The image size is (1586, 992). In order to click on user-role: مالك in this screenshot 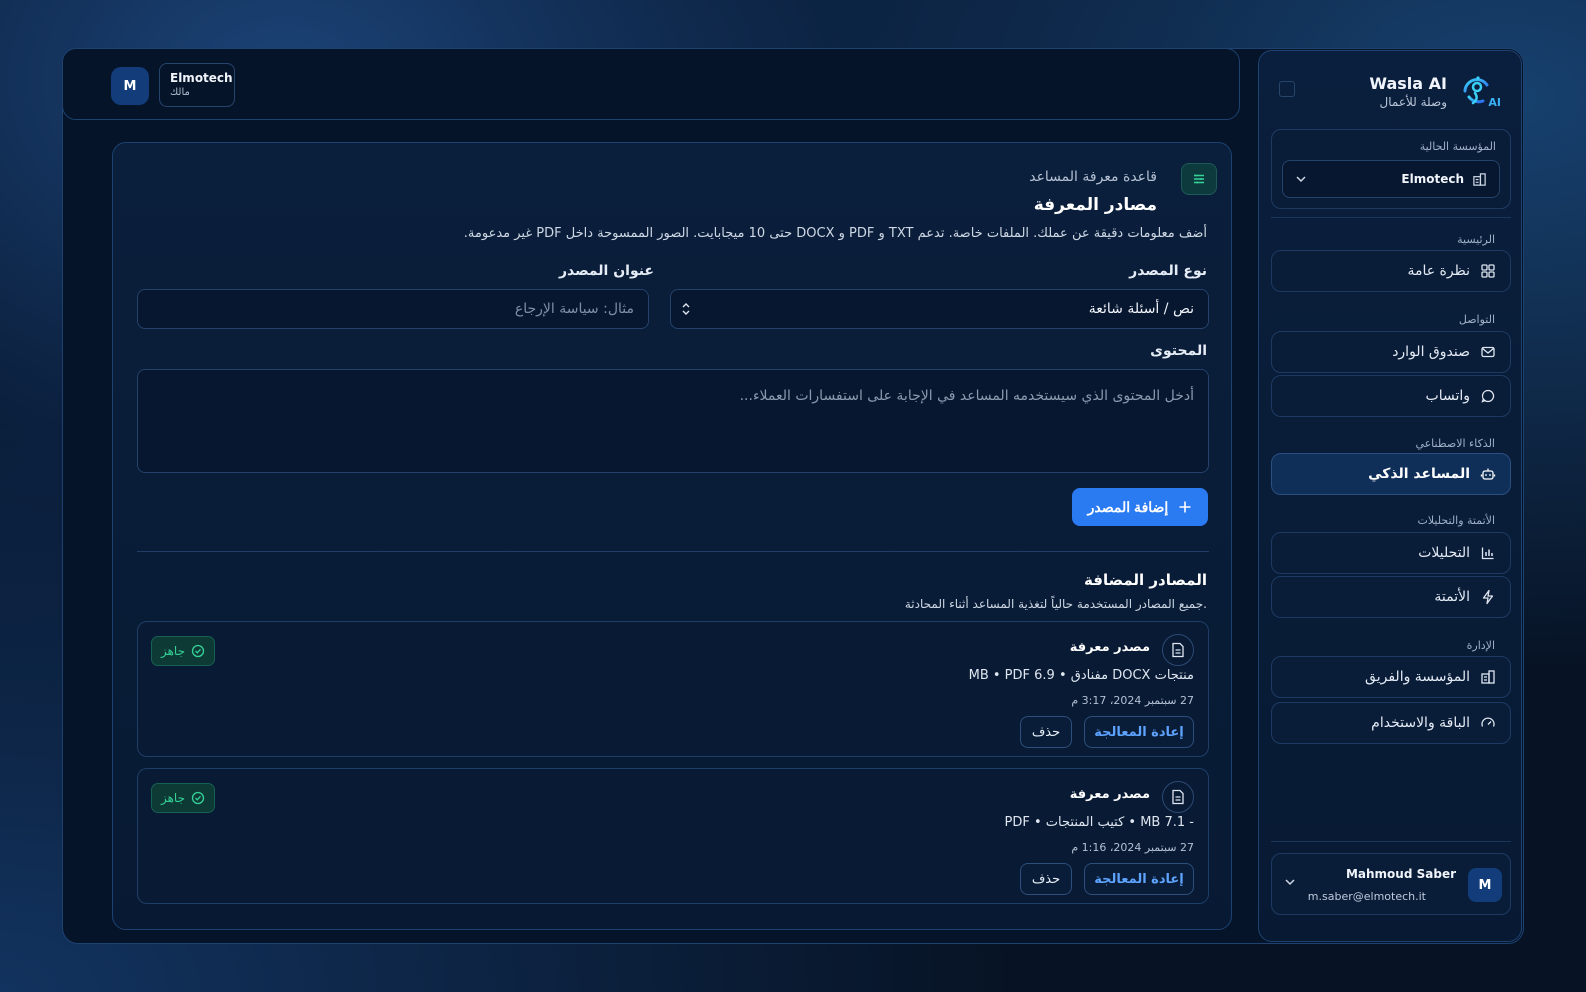, I will do `click(180, 92)`.